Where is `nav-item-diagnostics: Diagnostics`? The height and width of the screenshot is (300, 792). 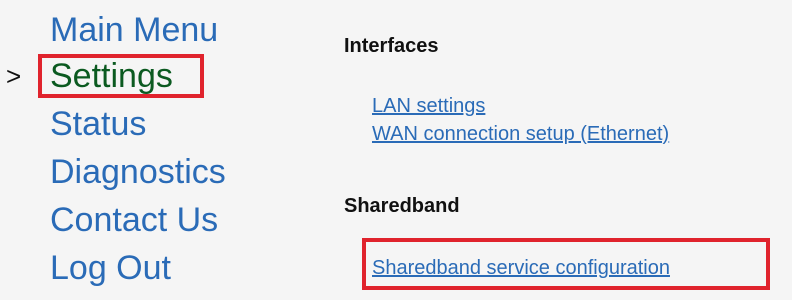
nav-item-diagnostics: Diagnostics is located at coordinates (138, 172).